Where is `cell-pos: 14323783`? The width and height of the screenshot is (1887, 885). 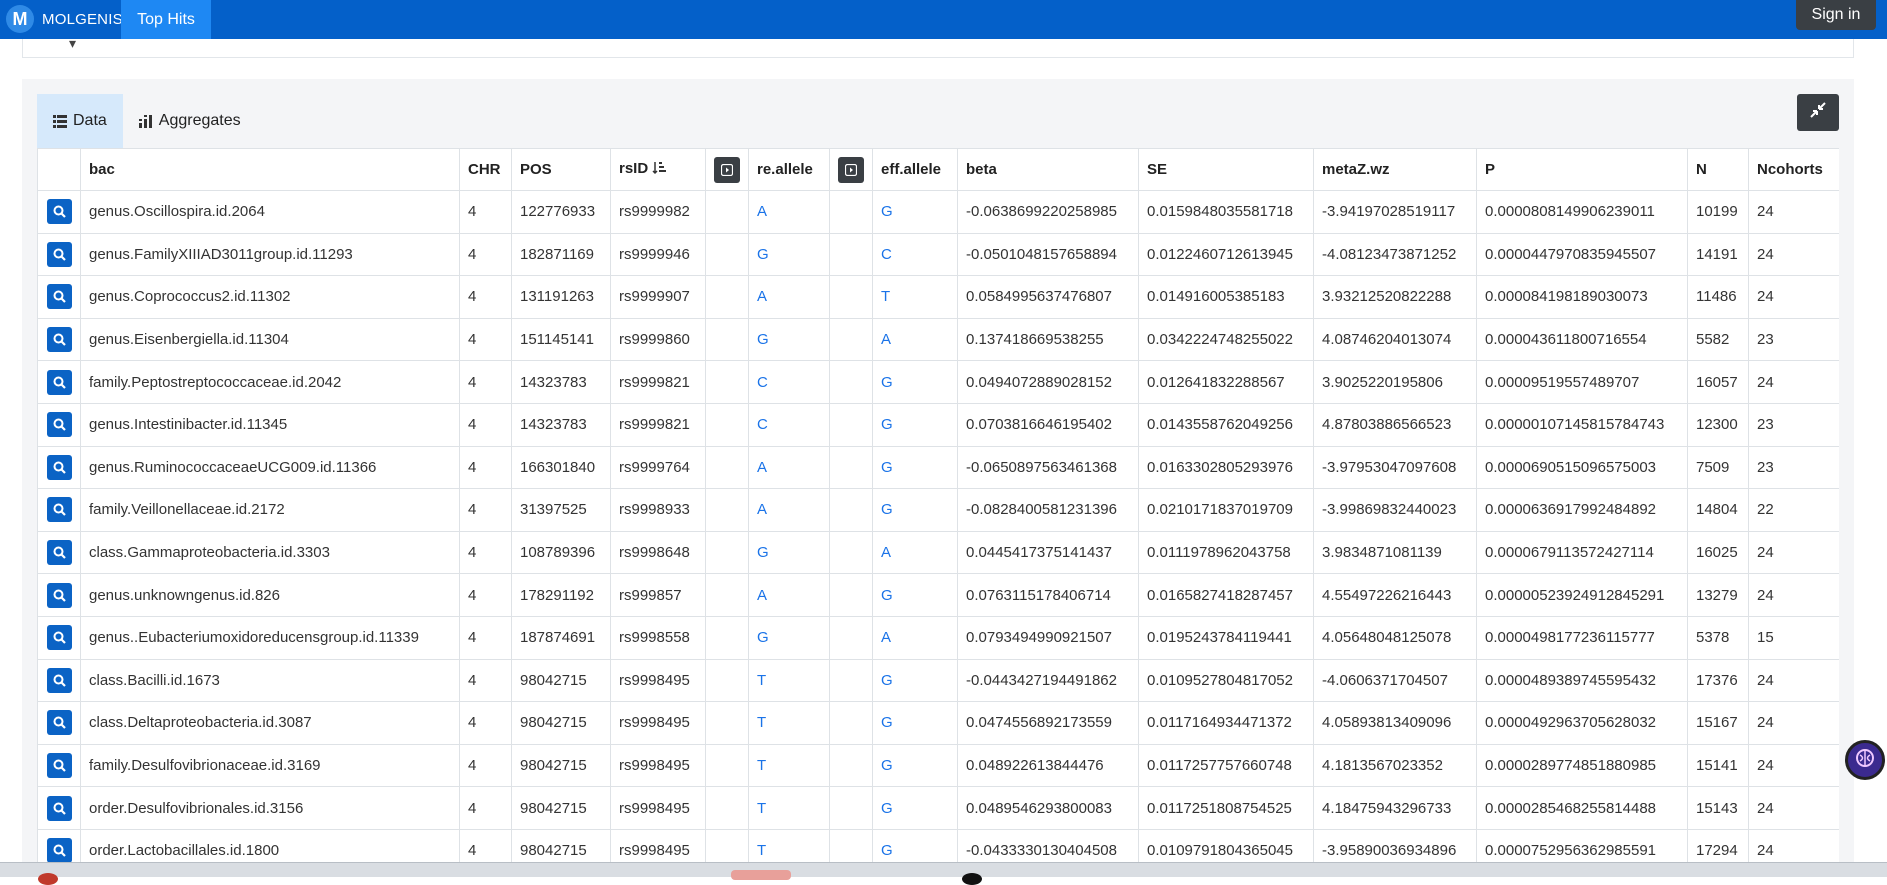 cell-pos: 14323783 is located at coordinates (561, 382).